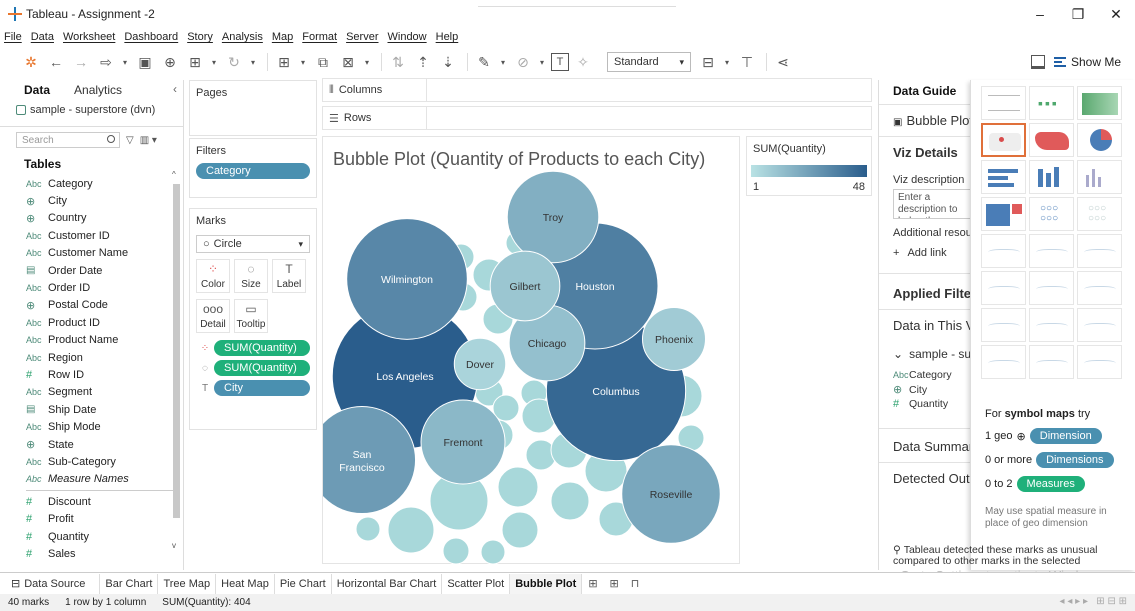  Describe the element at coordinates (1093, 601) in the screenshot. I see `sheet-navigation-icons: ◂ ◂ ▸ ▸ ⊞ ⊟ ⊞` at that location.